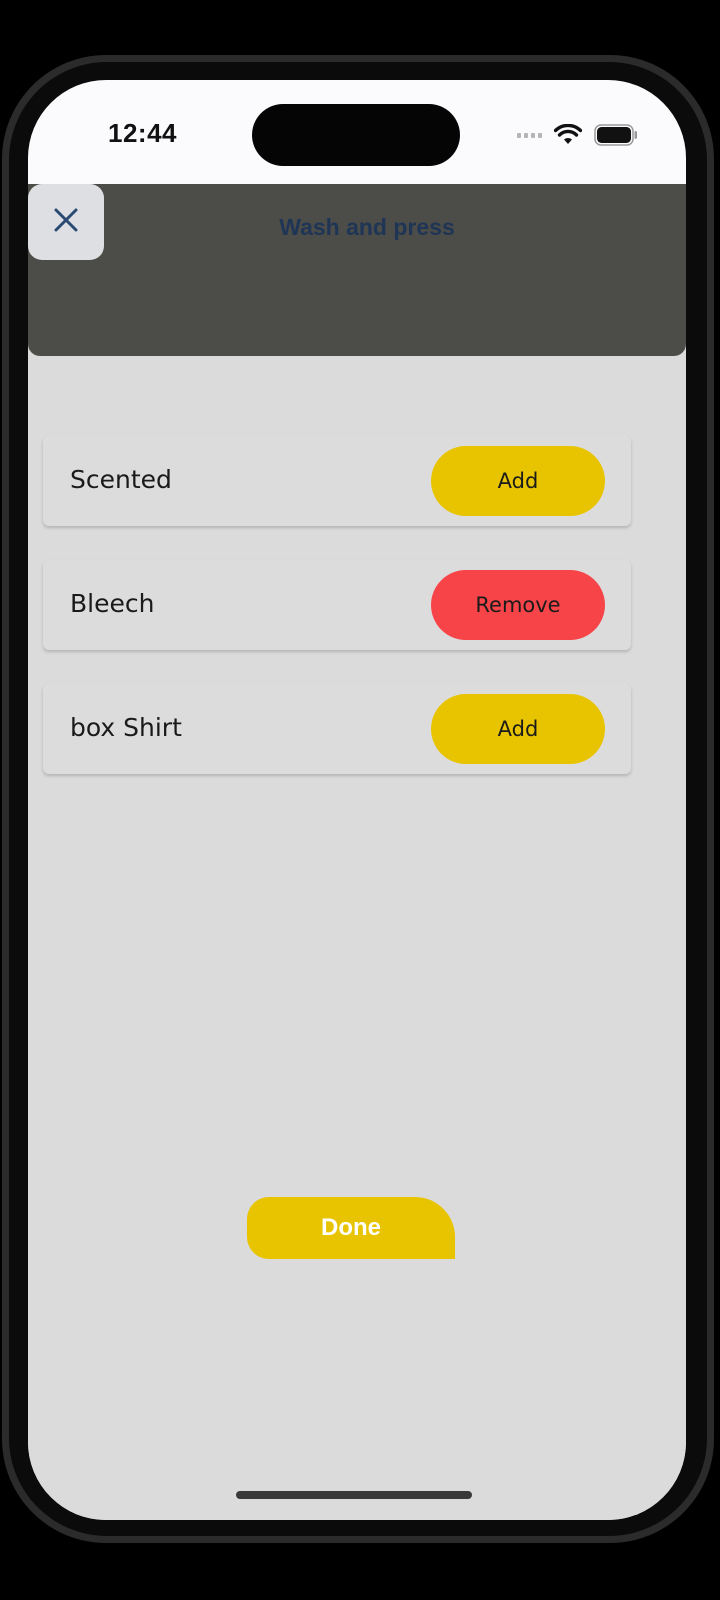 The width and height of the screenshot is (720, 1600). What do you see at coordinates (367, 227) in the screenshot?
I see `page-title: Wash and press` at bounding box center [367, 227].